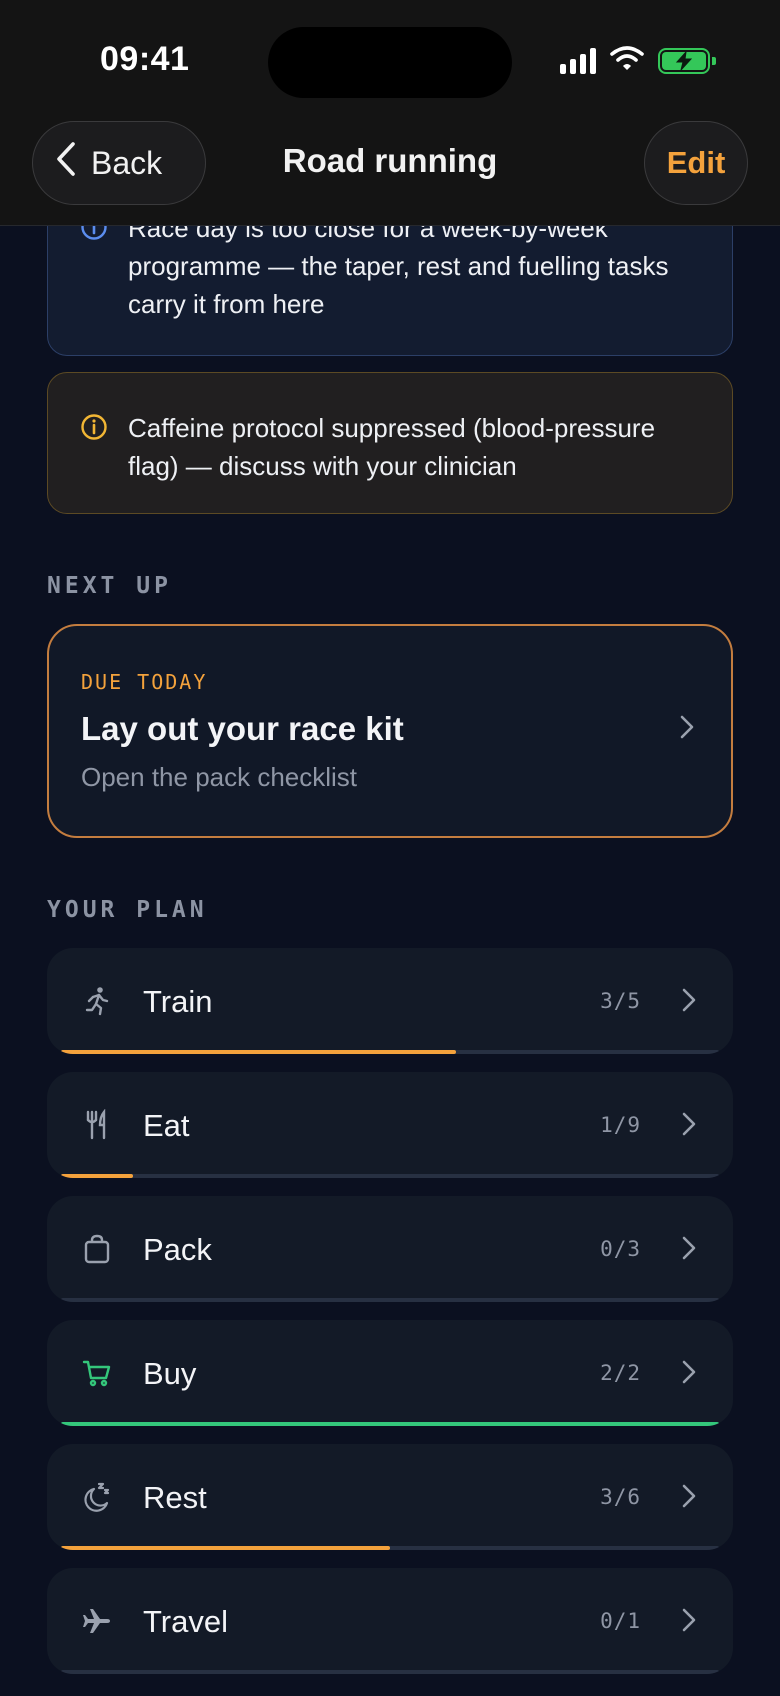  What do you see at coordinates (620, 1125) in the screenshot?
I see `plan-item-count: 1/9` at bounding box center [620, 1125].